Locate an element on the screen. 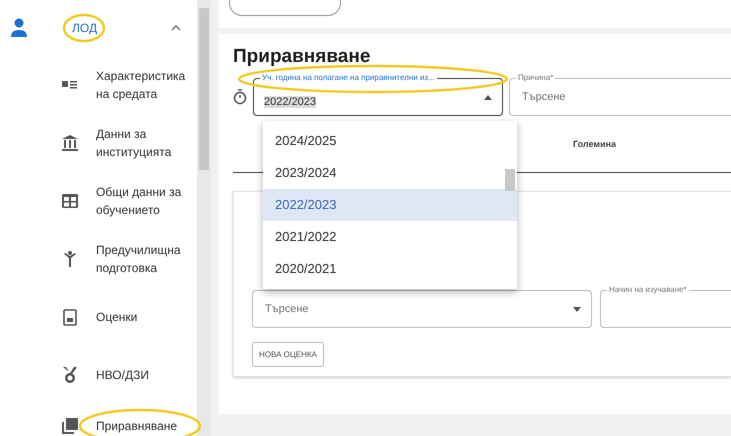  caret-down-icon is located at coordinates (577, 309).